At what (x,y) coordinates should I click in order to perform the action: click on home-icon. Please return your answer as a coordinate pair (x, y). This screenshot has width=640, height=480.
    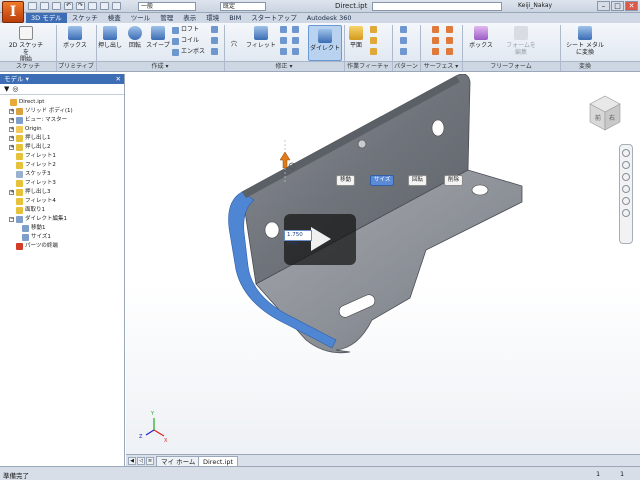
    Looking at the image, I should click on (92, 6).